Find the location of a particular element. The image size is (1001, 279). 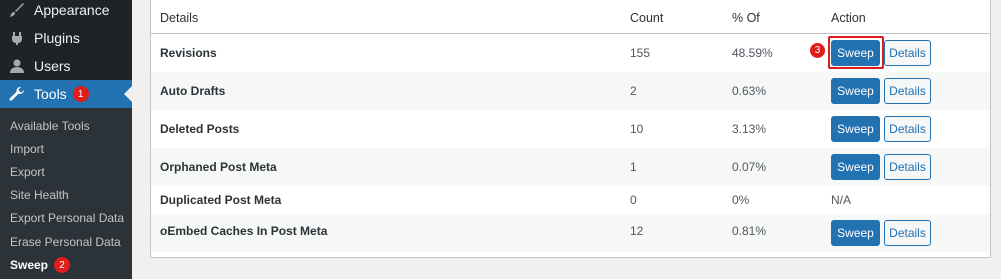

row-count: 12 is located at coordinates (637, 231).